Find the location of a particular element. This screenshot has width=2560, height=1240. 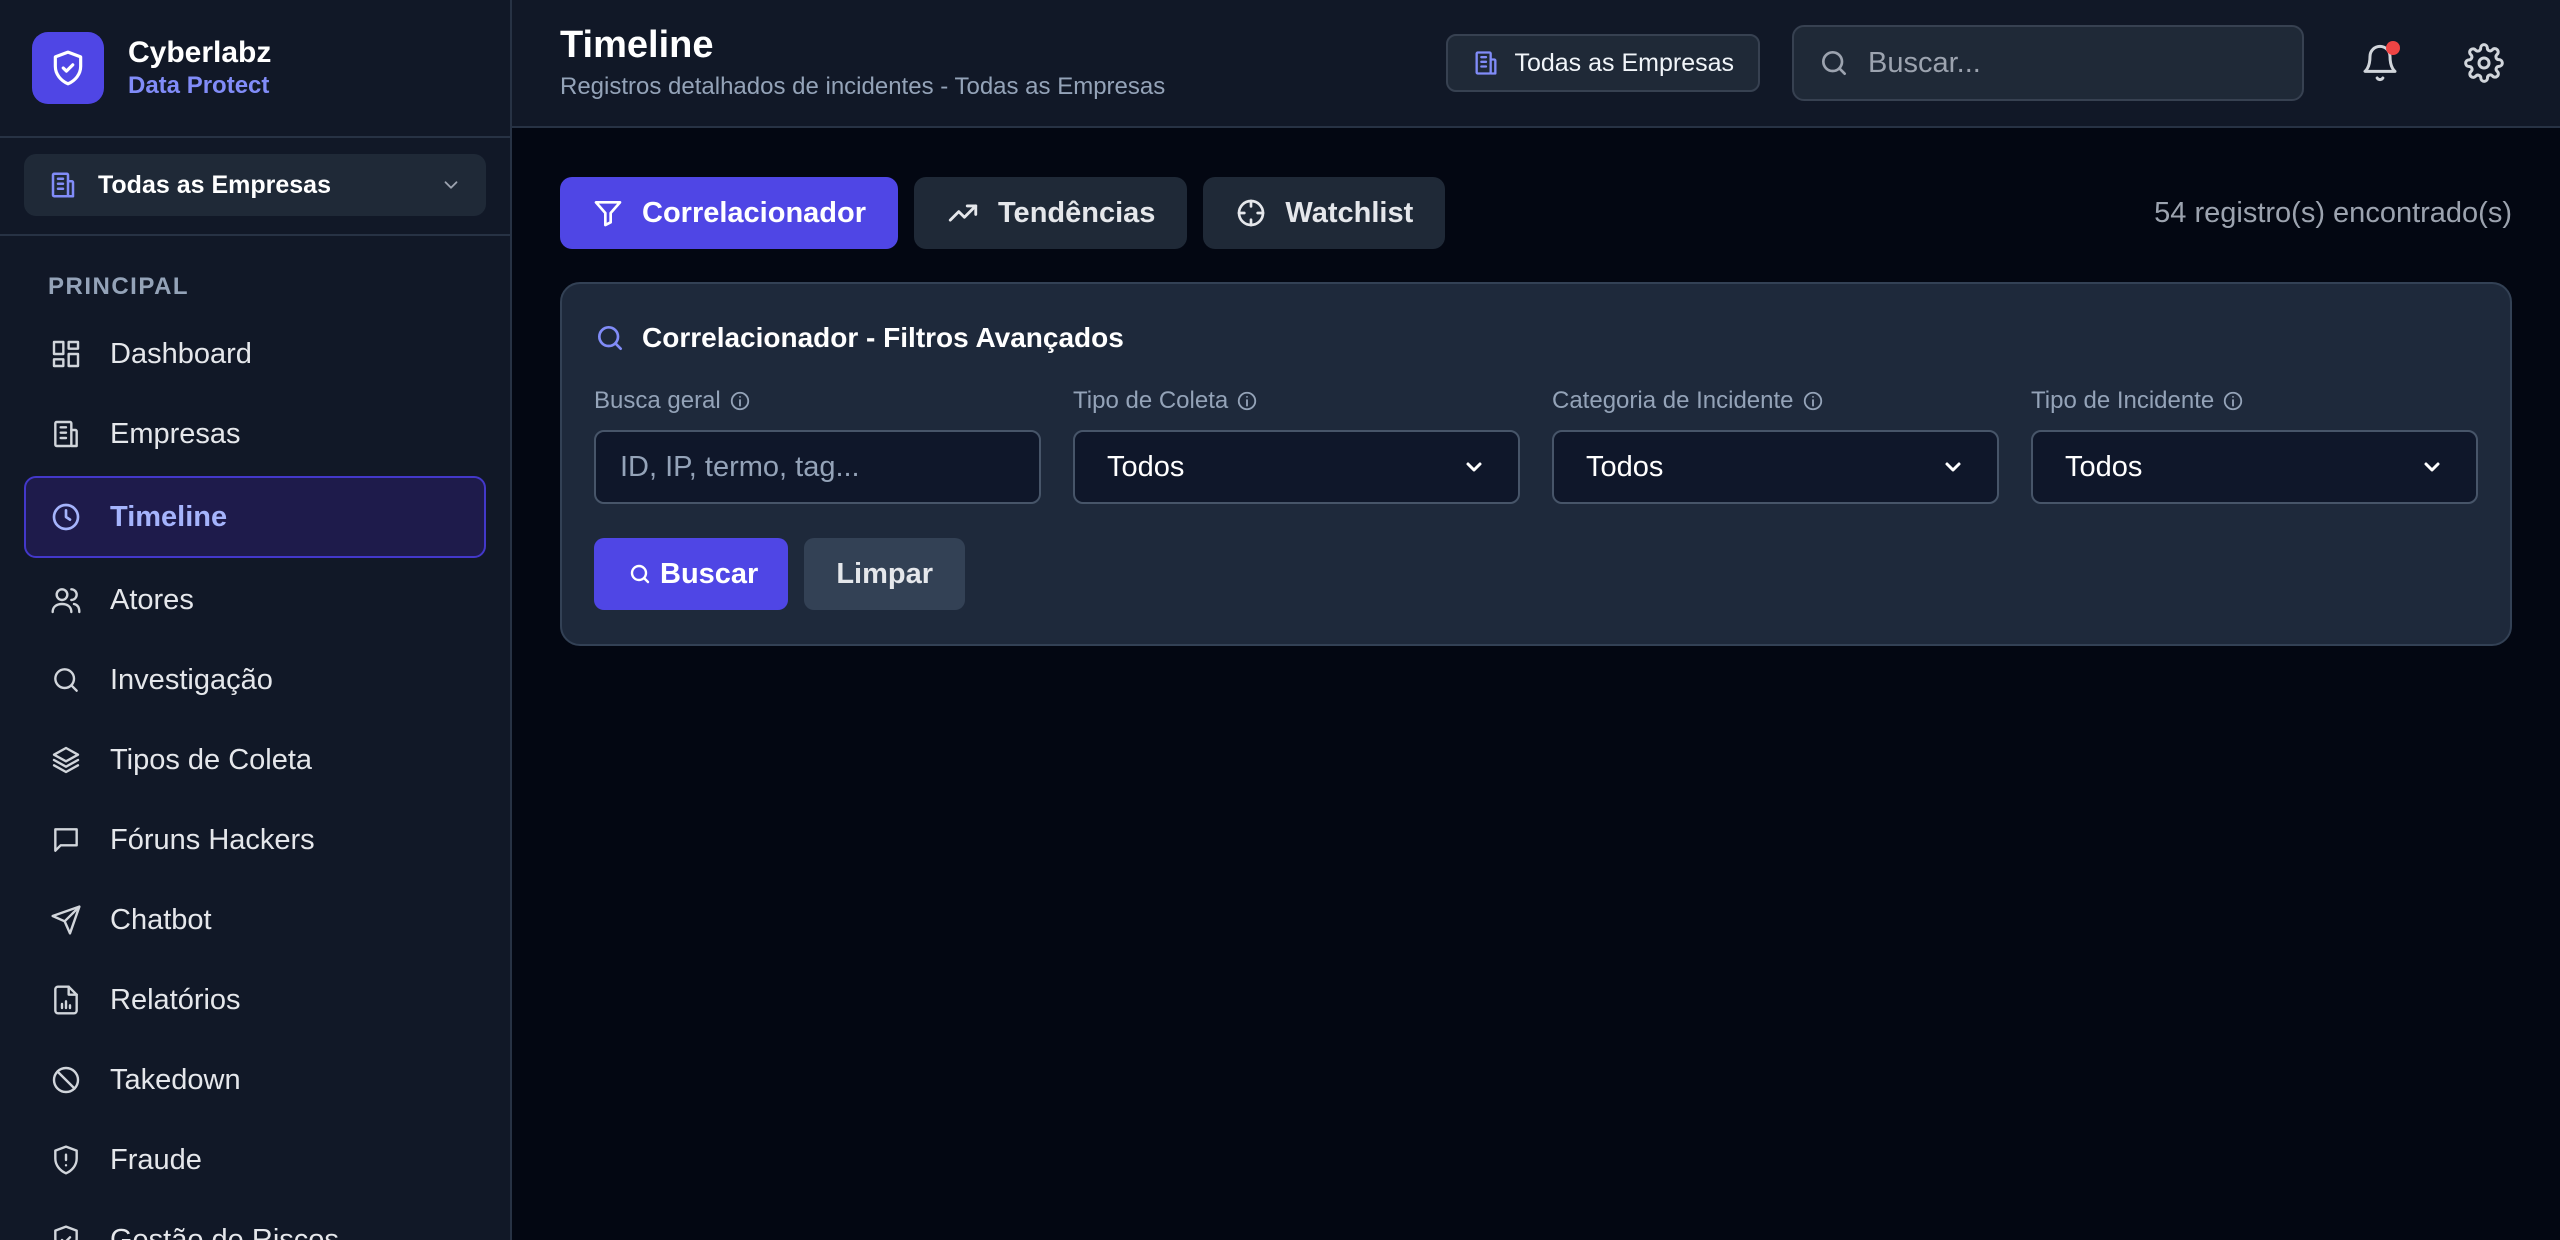

sidebar-item-label: Takedown is located at coordinates (175, 1079).